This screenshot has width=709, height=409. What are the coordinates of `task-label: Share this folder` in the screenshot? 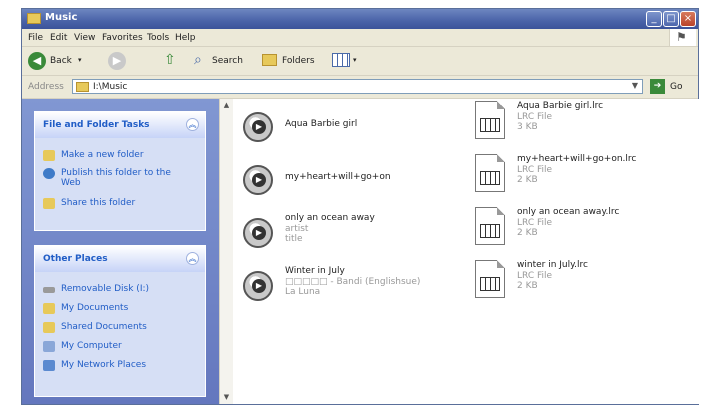 It's located at (98, 203).